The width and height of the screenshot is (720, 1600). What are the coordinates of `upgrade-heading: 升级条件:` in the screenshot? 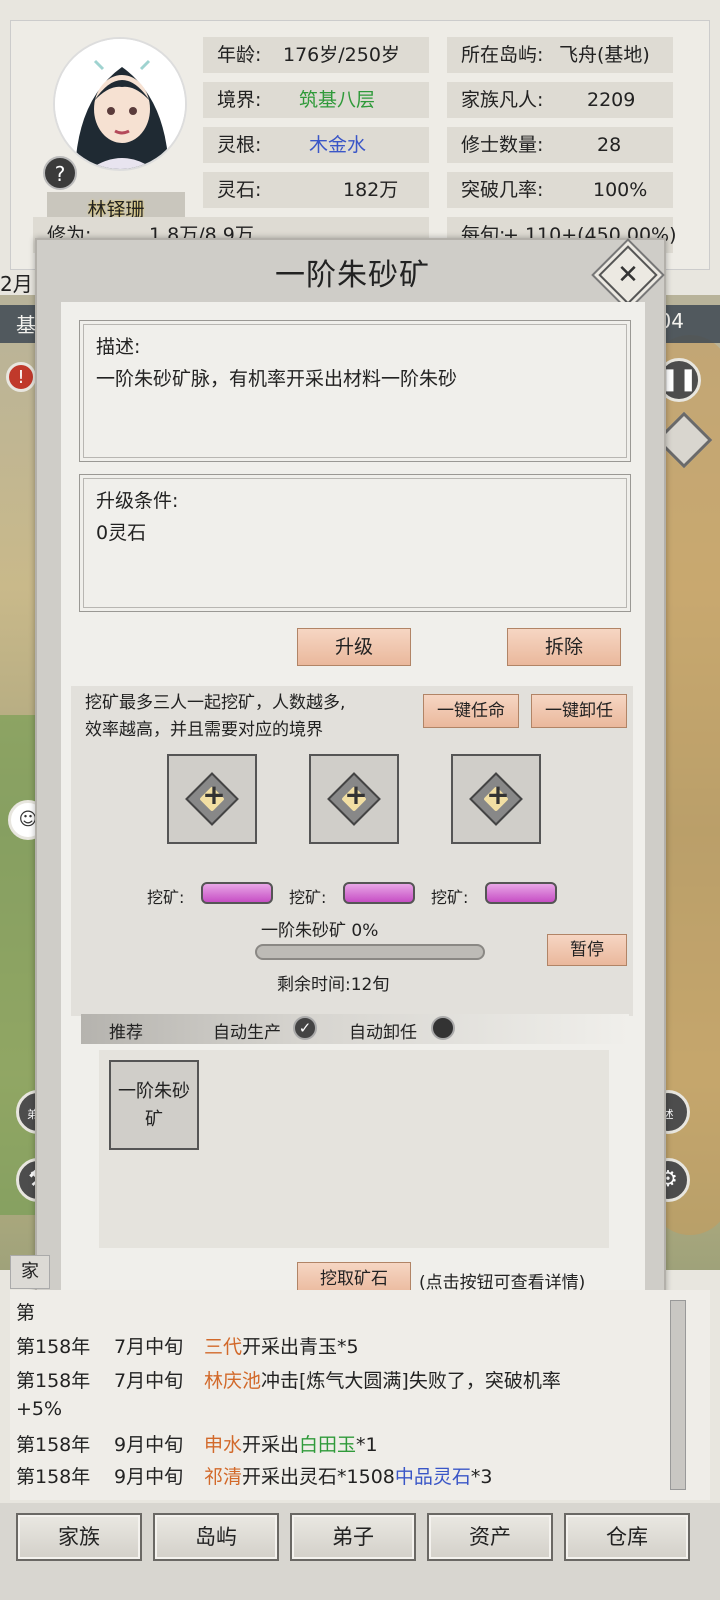 It's located at (137, 501).